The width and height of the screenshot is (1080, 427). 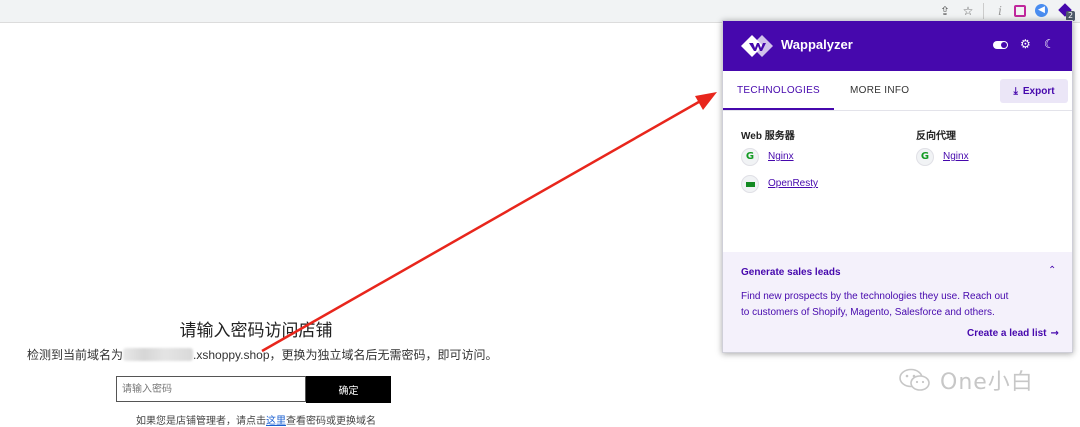 I want to click on info-extension-icon: i, so click(x=1000, y=11).